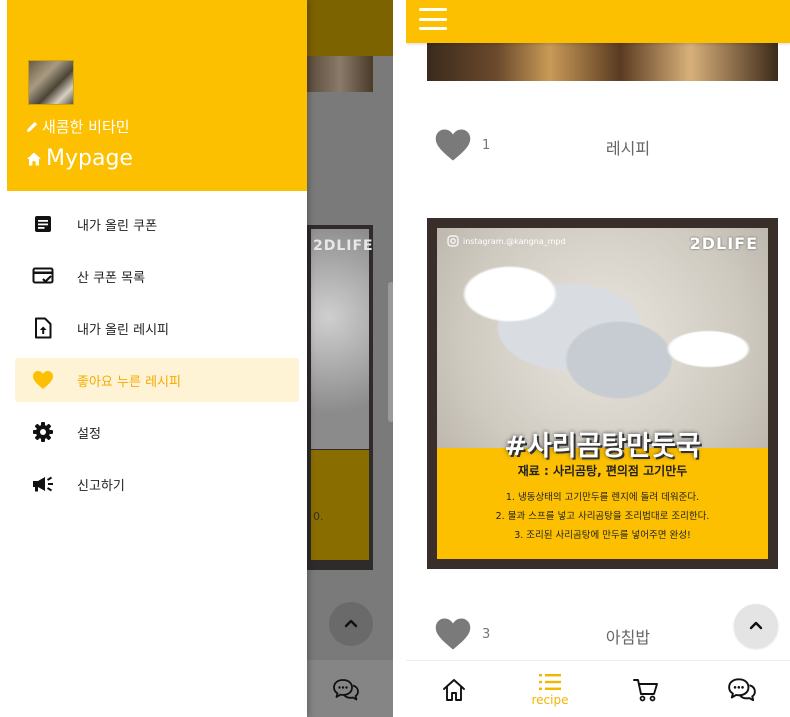  Describe the element at coordinates (157, 95) in the screenshot. I see `drawer-header: 새콤한 비타민 Mypage` at that location.